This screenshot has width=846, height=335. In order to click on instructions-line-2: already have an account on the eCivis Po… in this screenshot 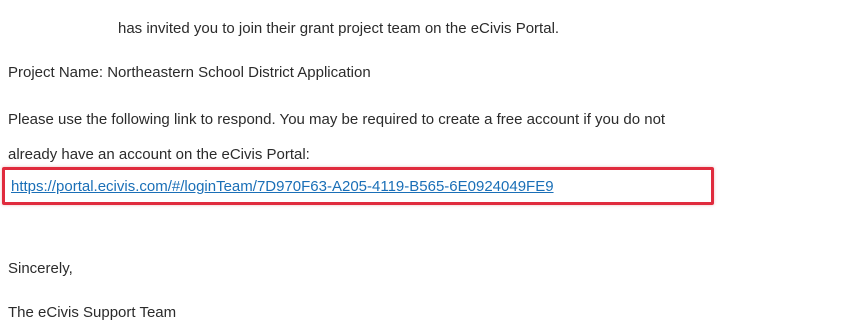, I will do `click(159, 154)`.